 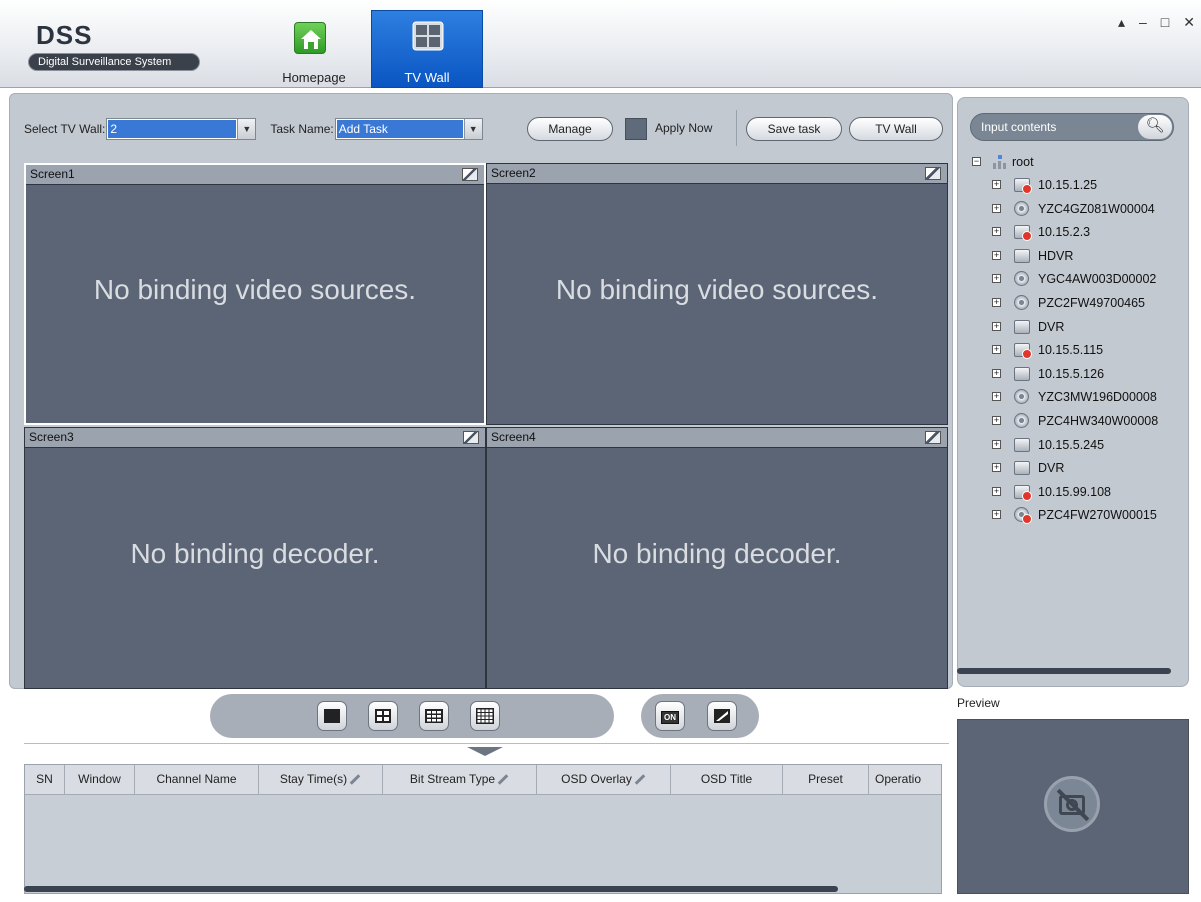 What do you see at coordinates (1077, 515) in the screenshot?
I see `device-tree-item: + PZC4FW270W00015` at bounding box center [1077, 515].